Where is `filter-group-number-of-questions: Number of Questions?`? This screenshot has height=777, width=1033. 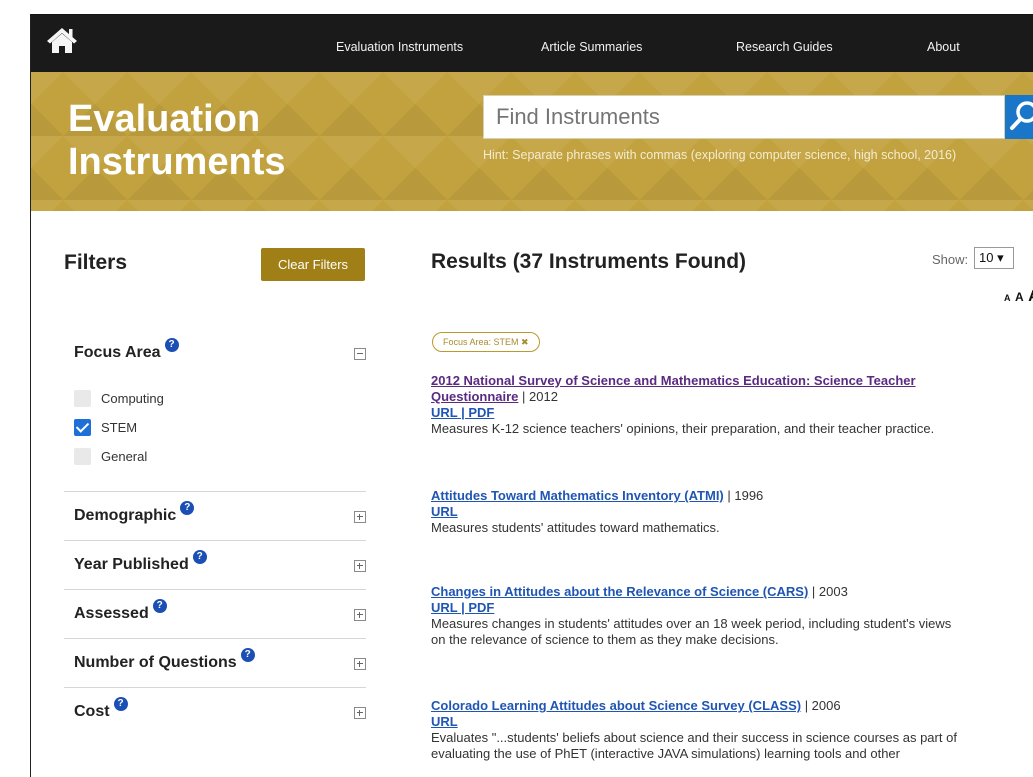 filter-group-number-of-questions: Number of Questions? is located at coordinates (215, 662).